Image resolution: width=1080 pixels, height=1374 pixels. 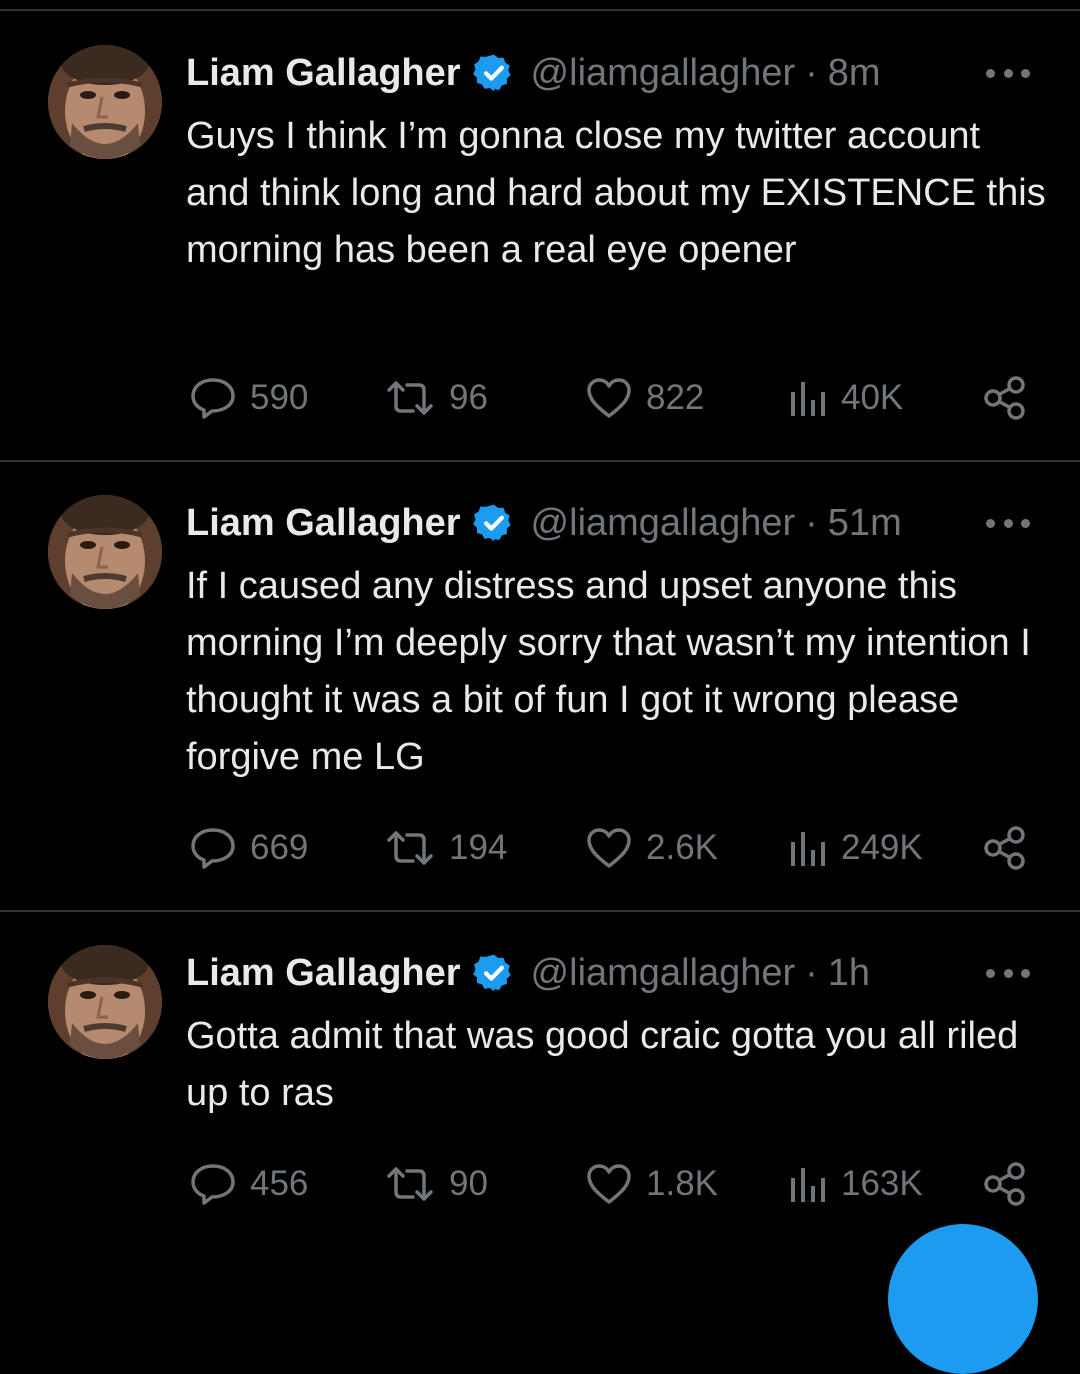 I want to click on reply-button: 456, so click(x=249, y=1184).